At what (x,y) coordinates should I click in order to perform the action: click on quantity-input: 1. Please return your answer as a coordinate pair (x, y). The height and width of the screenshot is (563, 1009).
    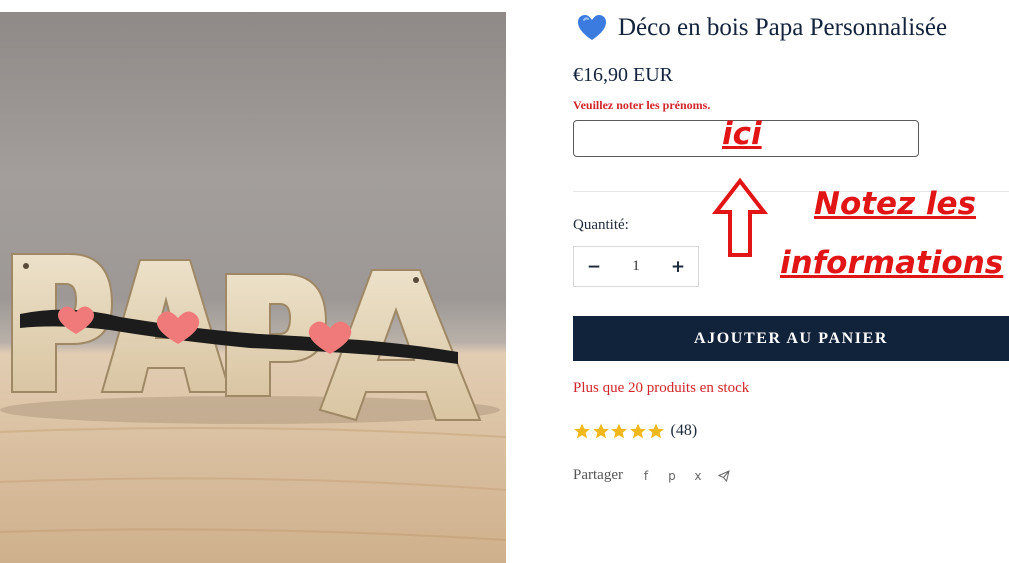
    Looking at the image, I should click on (636, 266).